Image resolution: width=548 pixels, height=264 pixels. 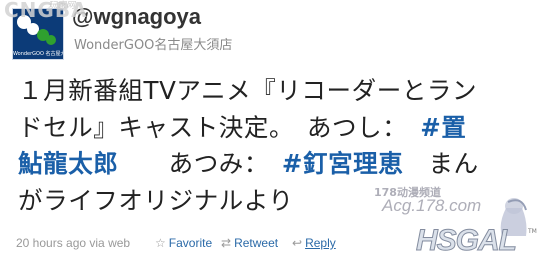 I want to click on hashtag-link: #置, so click(x=443, y=127).